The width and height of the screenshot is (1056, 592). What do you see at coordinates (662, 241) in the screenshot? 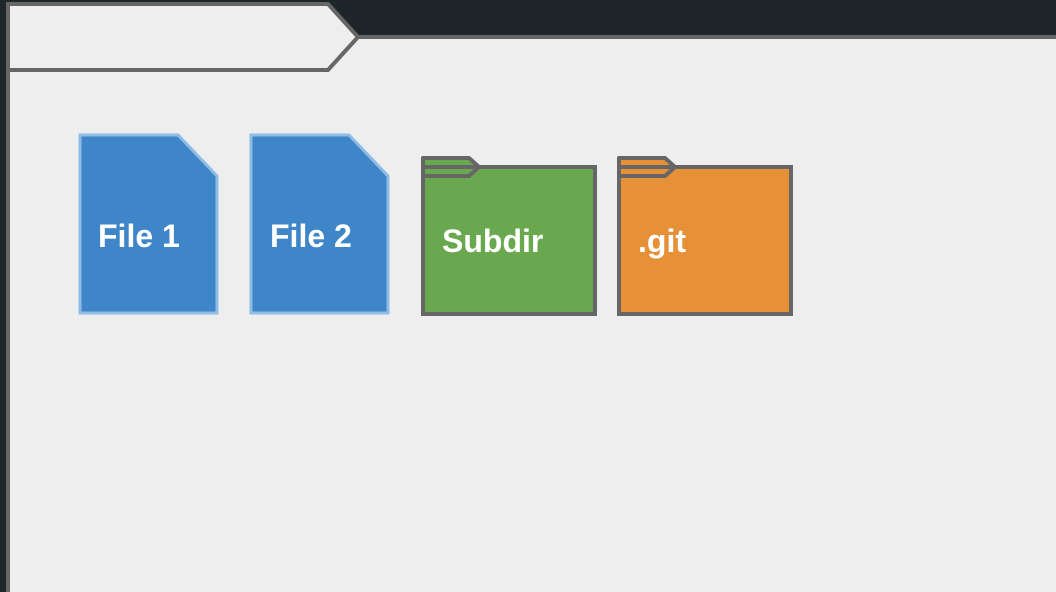
I see `folder-label-git: .git` at bounding box center [662, 241].